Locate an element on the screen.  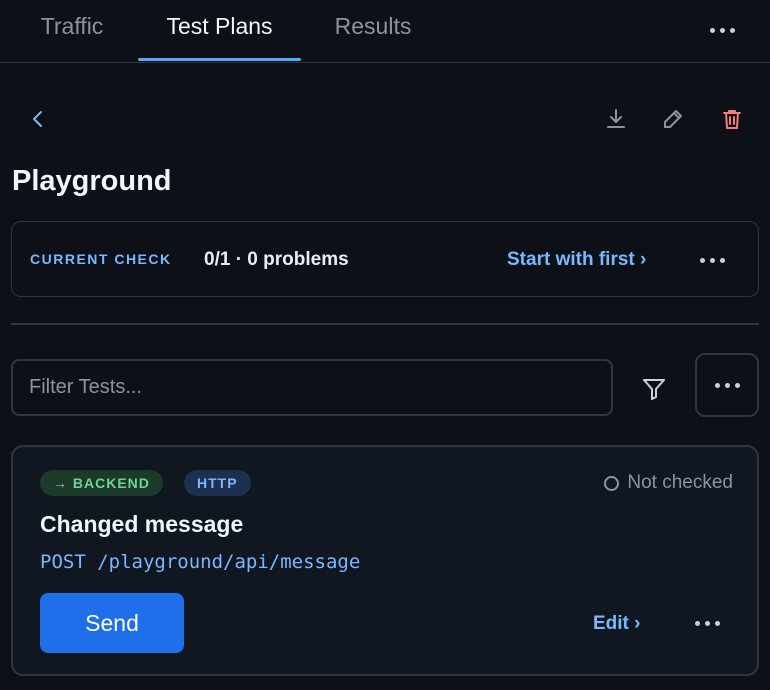
filter-button is located at coordinates (654, 389).